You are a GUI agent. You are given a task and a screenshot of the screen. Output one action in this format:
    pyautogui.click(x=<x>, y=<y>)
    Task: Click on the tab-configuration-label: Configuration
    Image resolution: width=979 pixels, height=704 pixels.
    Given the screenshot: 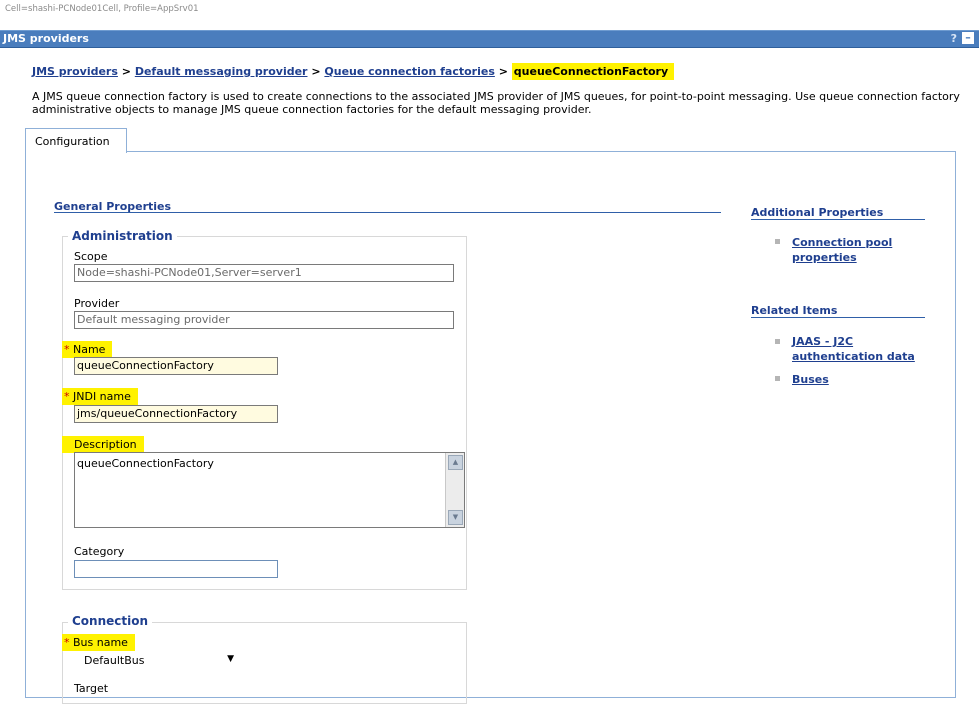 What is the action you would take?
    pyautogui.click(x=72, y=141)
    